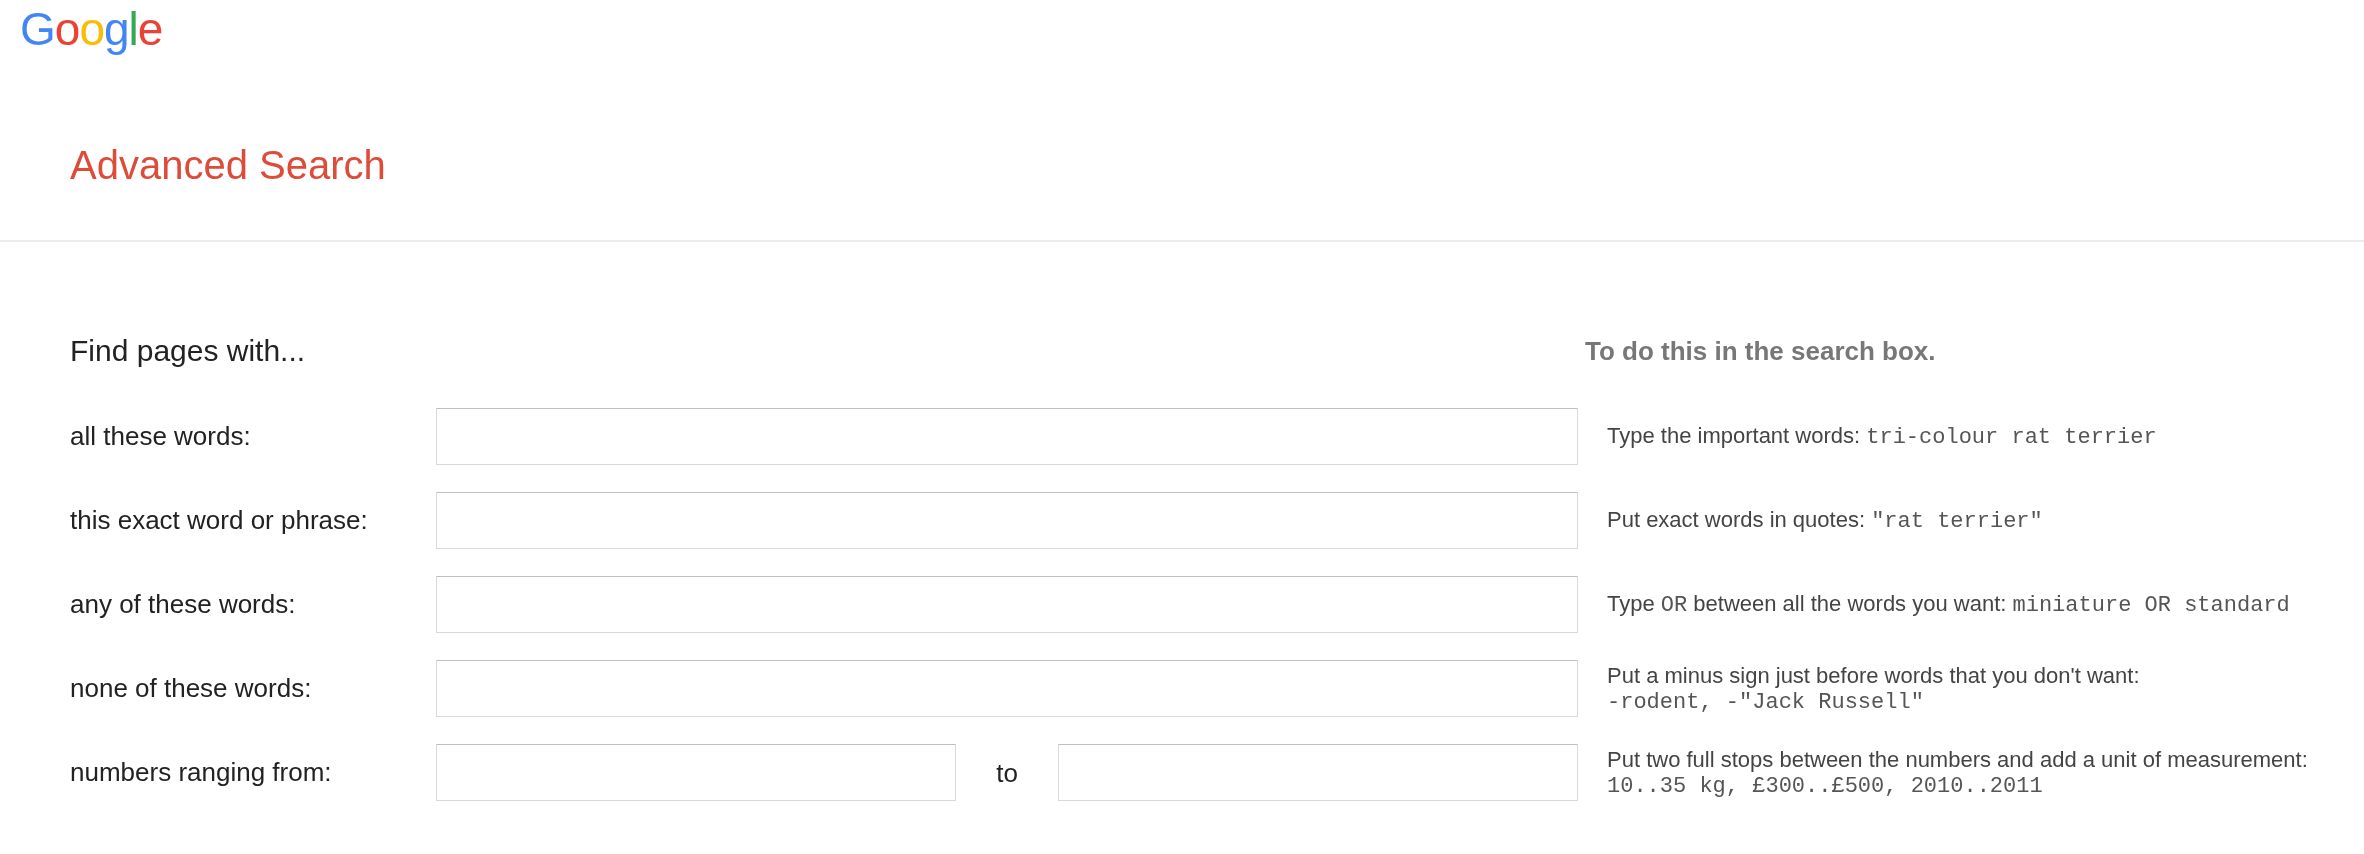 Image resolution: width=2364 pixels, height=854 pixels. Describe the element at coordinates (1949, 604) in the screenshot. I see `hint-text: Type OR between all the words you want: miniature OR standard` at that location.